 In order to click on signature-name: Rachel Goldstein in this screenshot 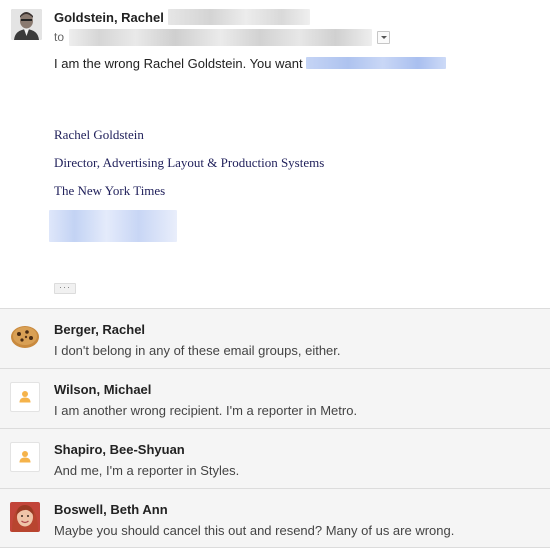, I will do `click(99, 134)`.